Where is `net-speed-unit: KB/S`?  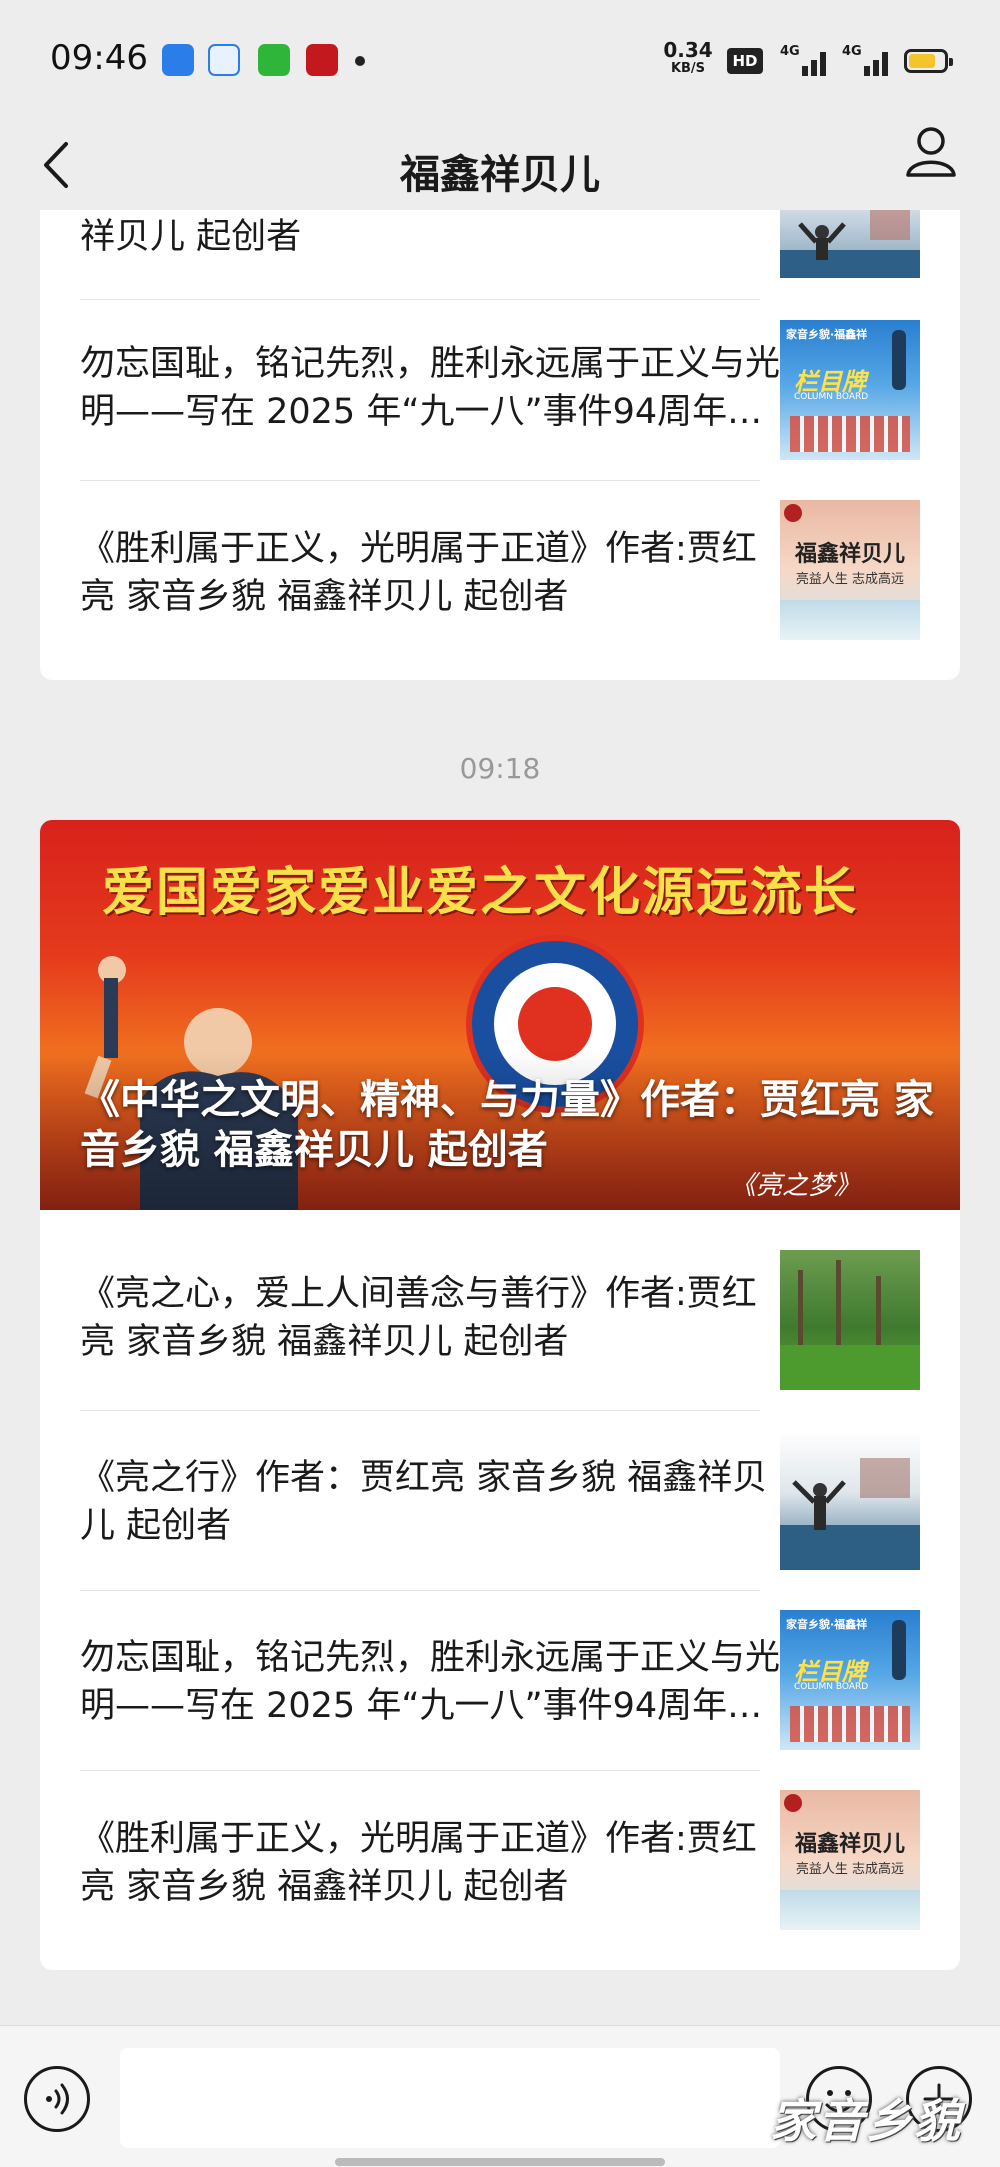
net-speed-unit: KB/S is located at coordinates (688, 68).